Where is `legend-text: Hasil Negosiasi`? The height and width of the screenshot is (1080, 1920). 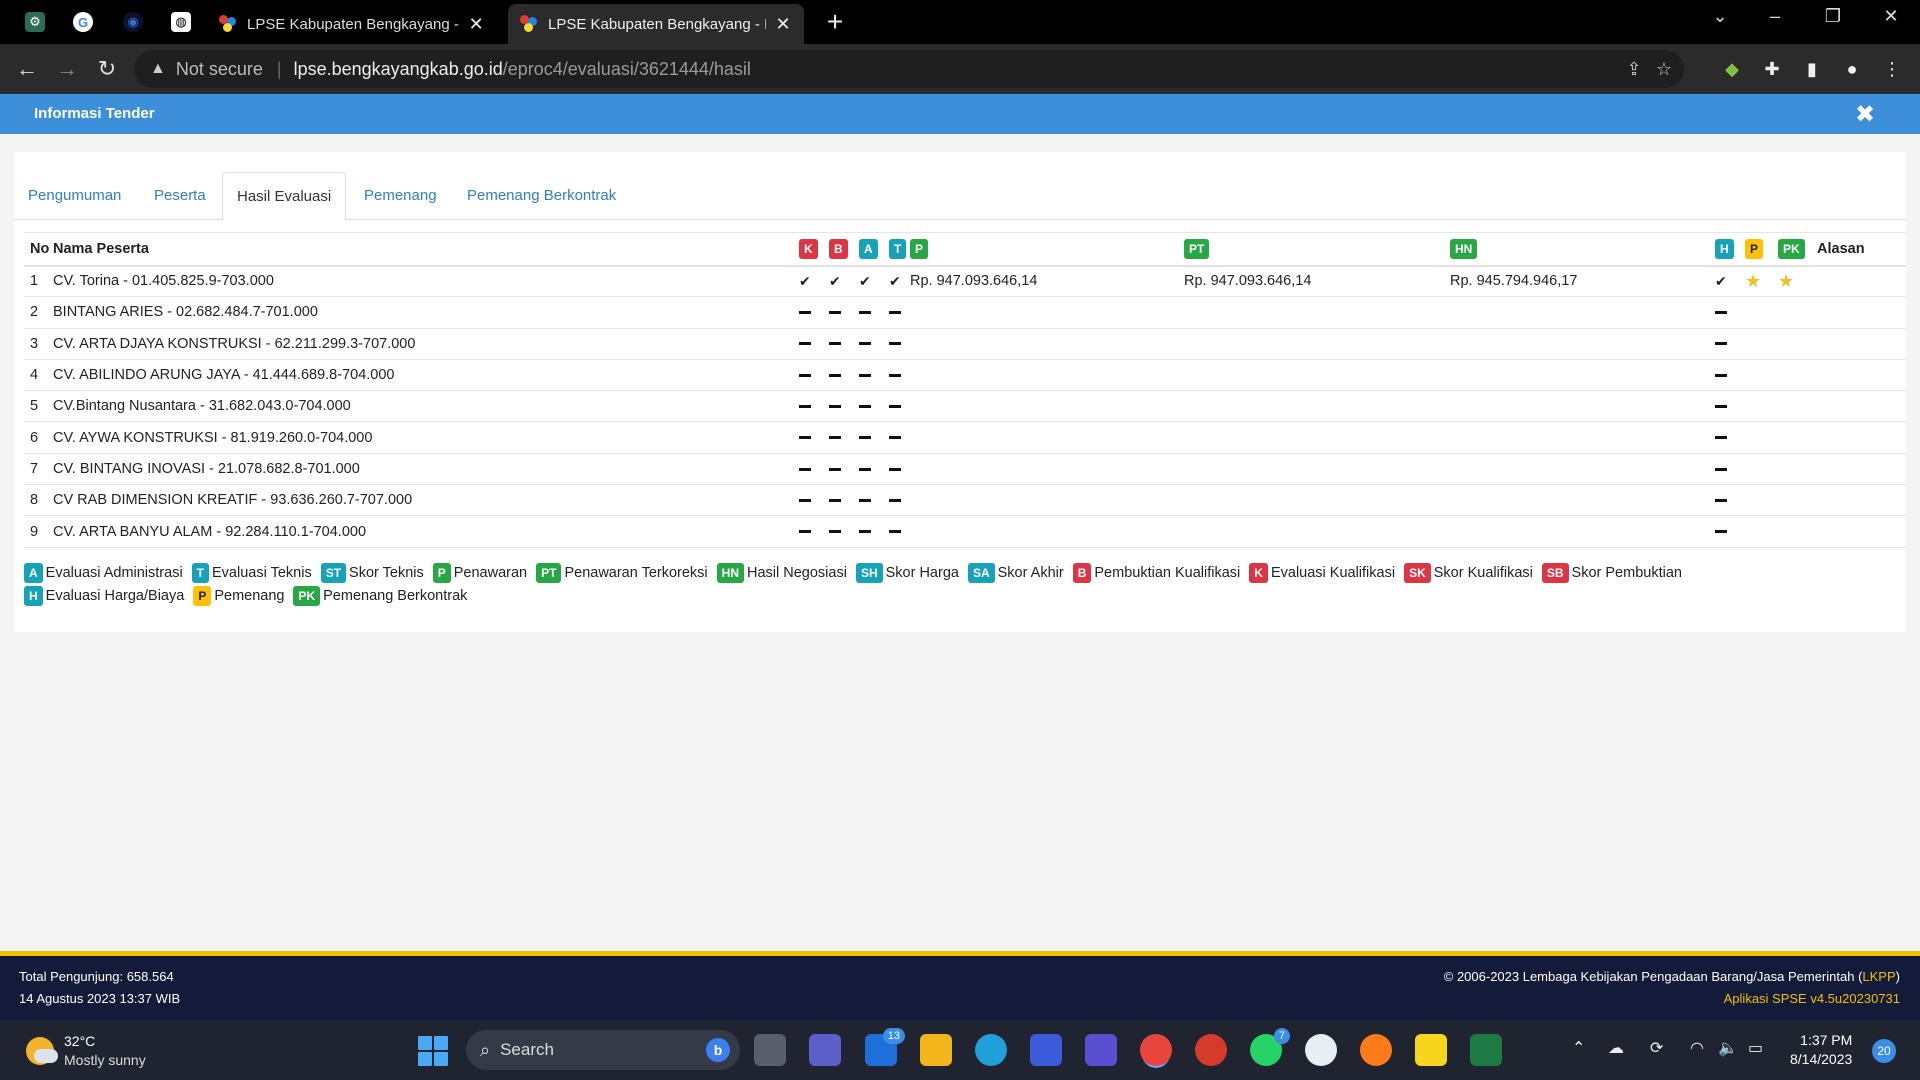
legend-text: Hasil Negosiasi is located at coordinates (797, 573).